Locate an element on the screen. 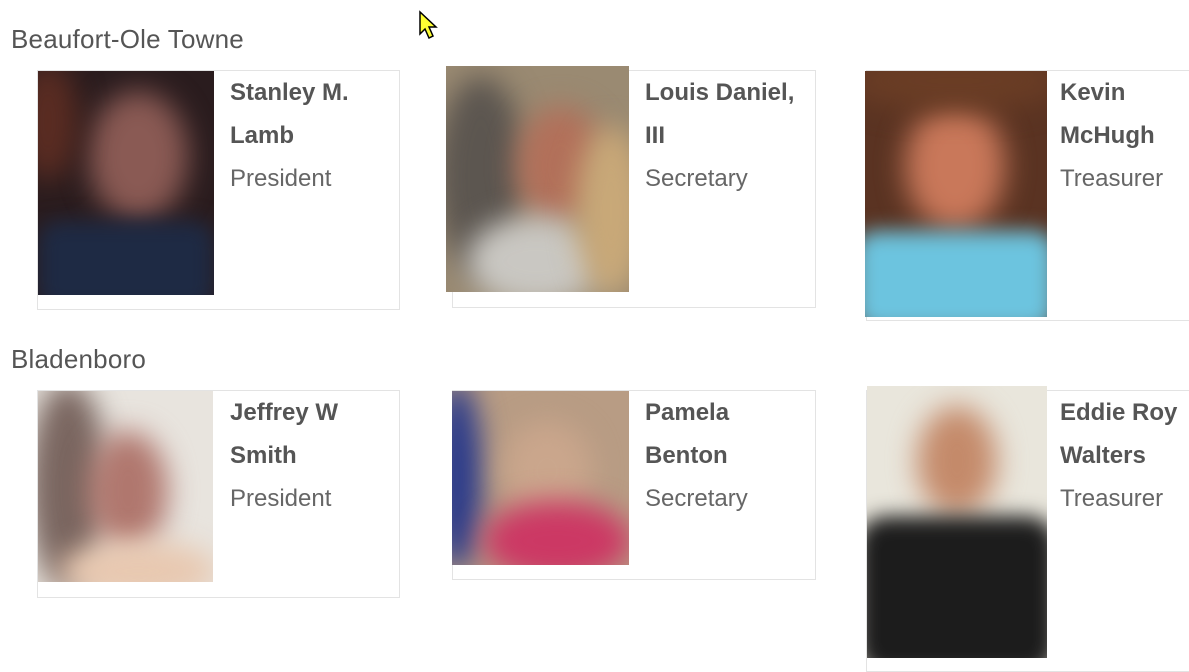  member-role-pamela: Secretary is located at coordinates (696, 498).